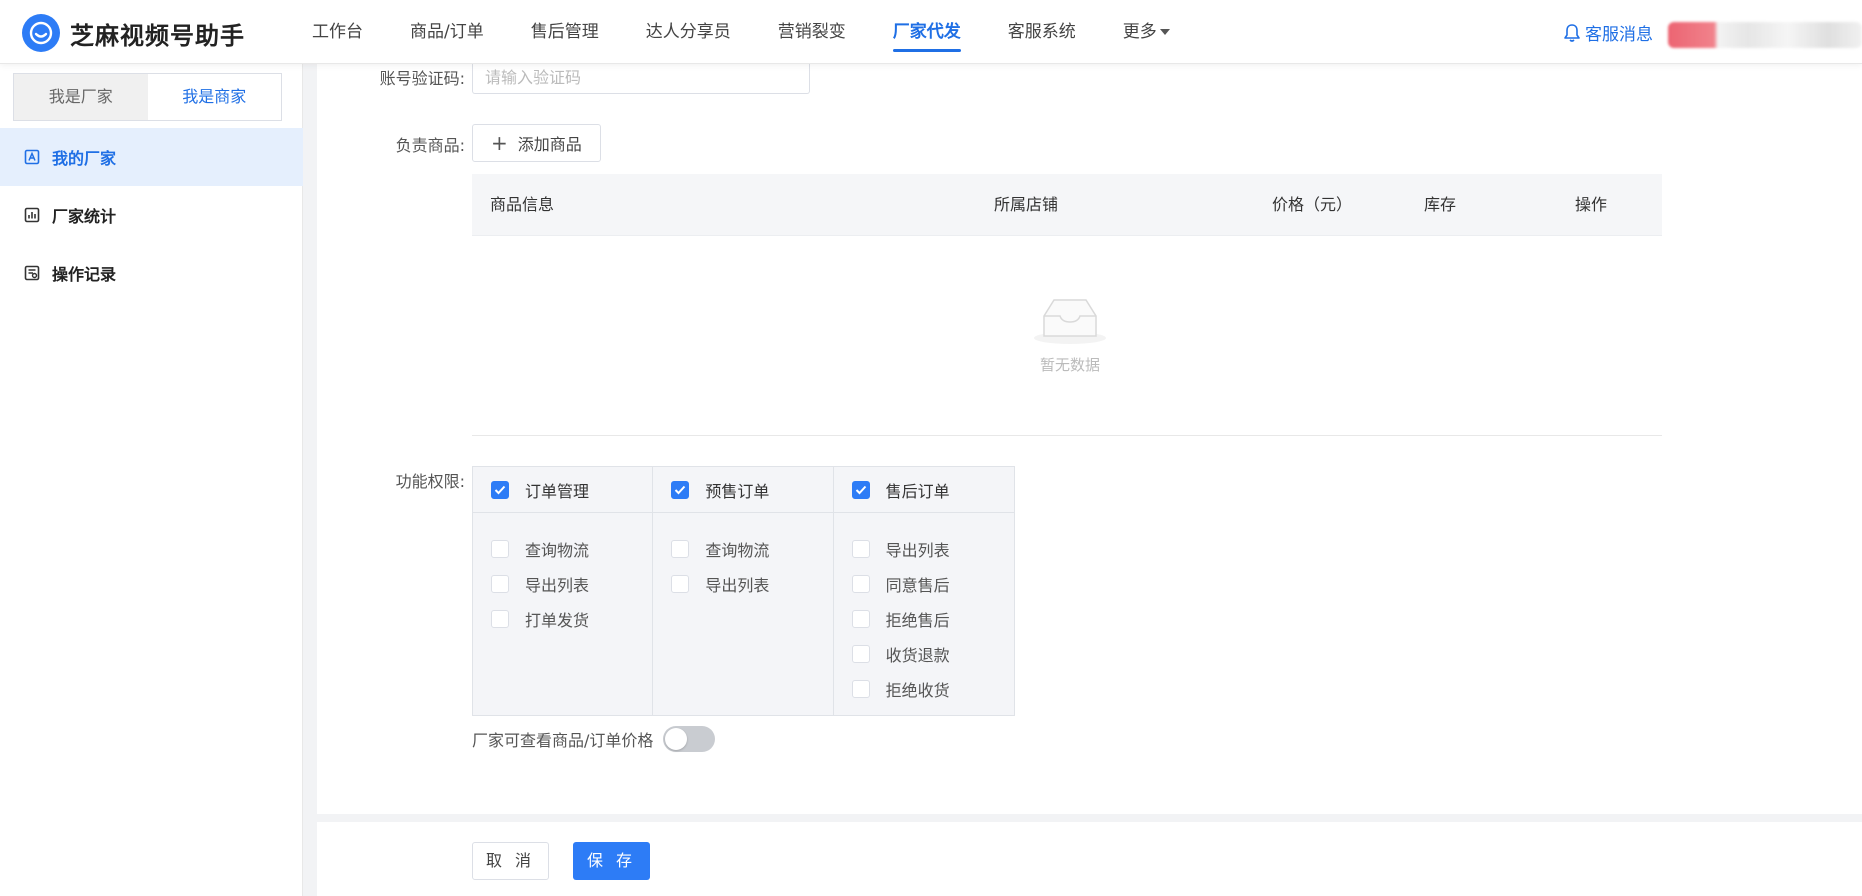  What do you see at coordinates (926, 32) in the screenshot?
I see `nav-item-dropshipping: 厂家代发` at bounding box center [926, 32].